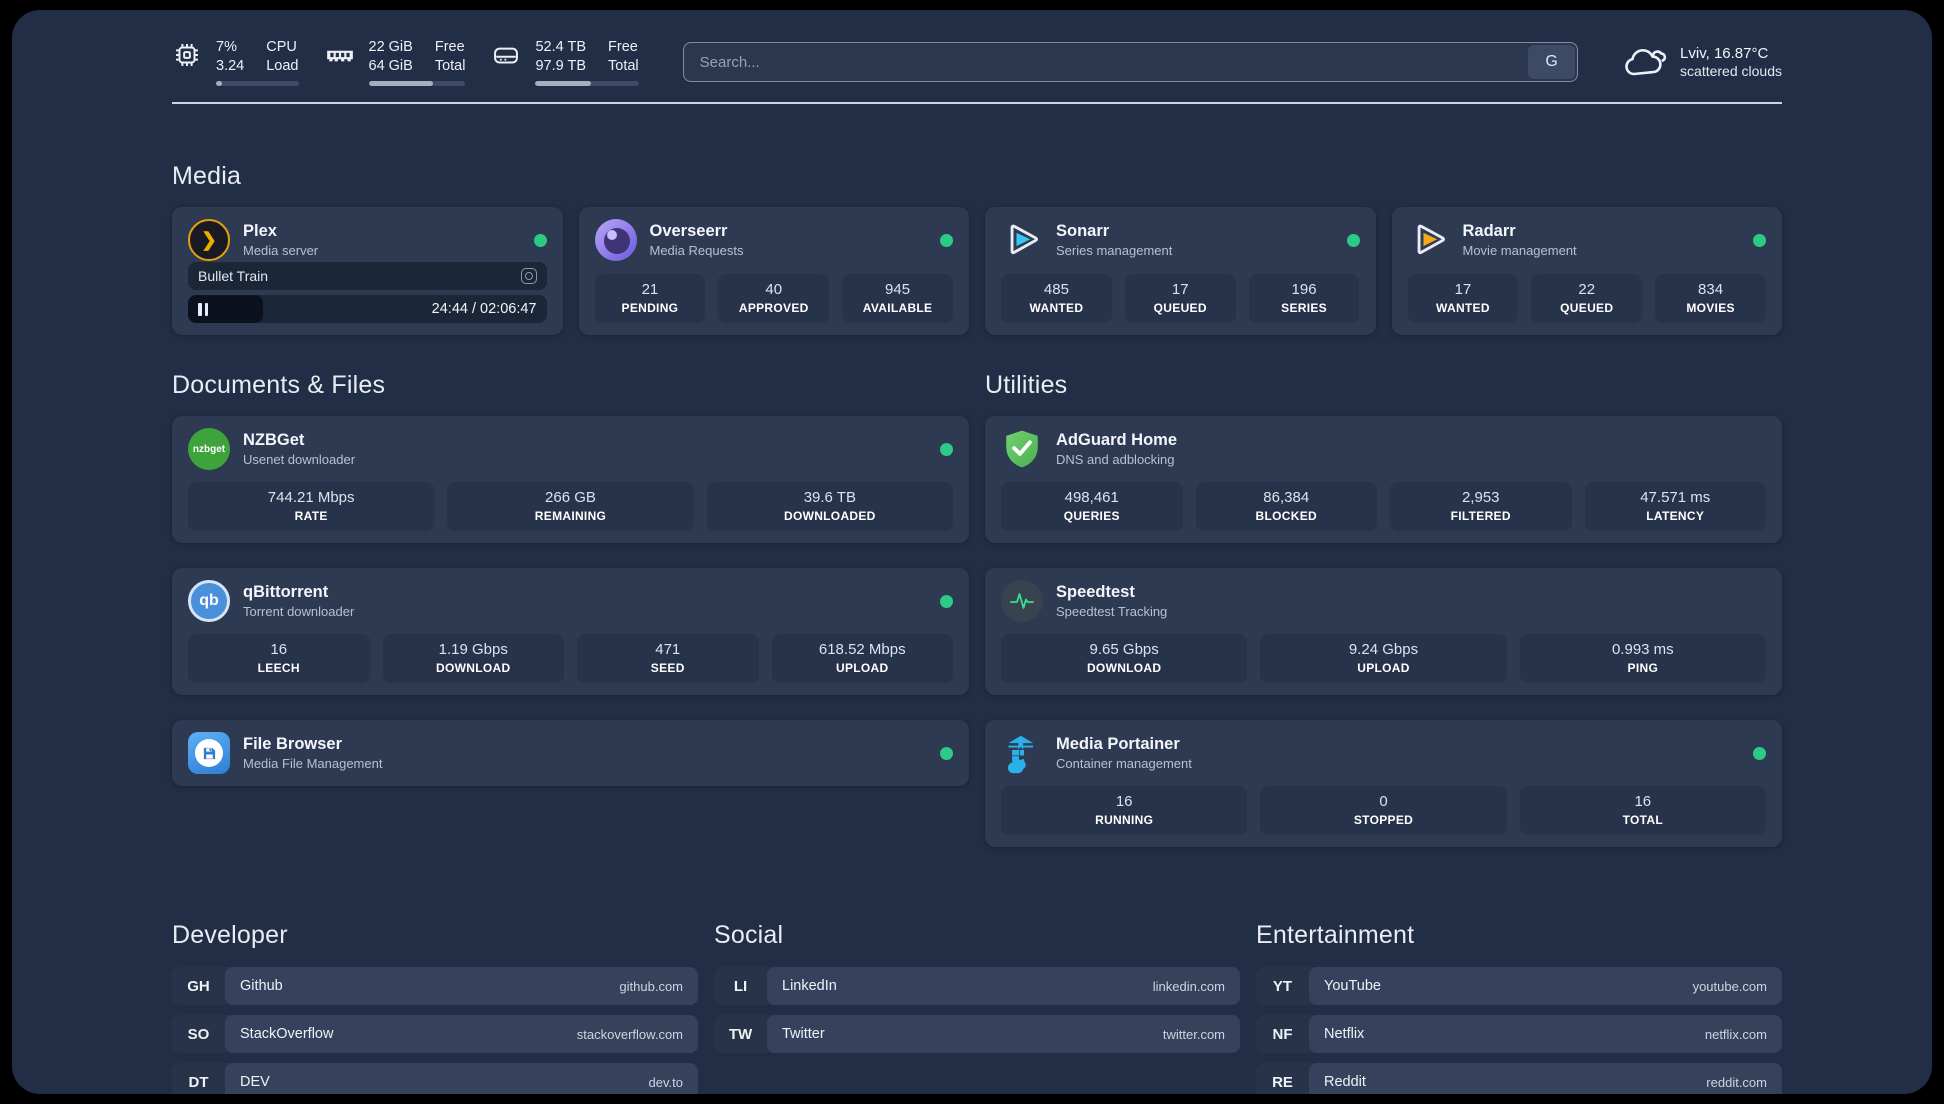 The width and height of the screenshot is (1944, 1104). I want to click on ram-free-value: 22 GiB, so click(390, 47).